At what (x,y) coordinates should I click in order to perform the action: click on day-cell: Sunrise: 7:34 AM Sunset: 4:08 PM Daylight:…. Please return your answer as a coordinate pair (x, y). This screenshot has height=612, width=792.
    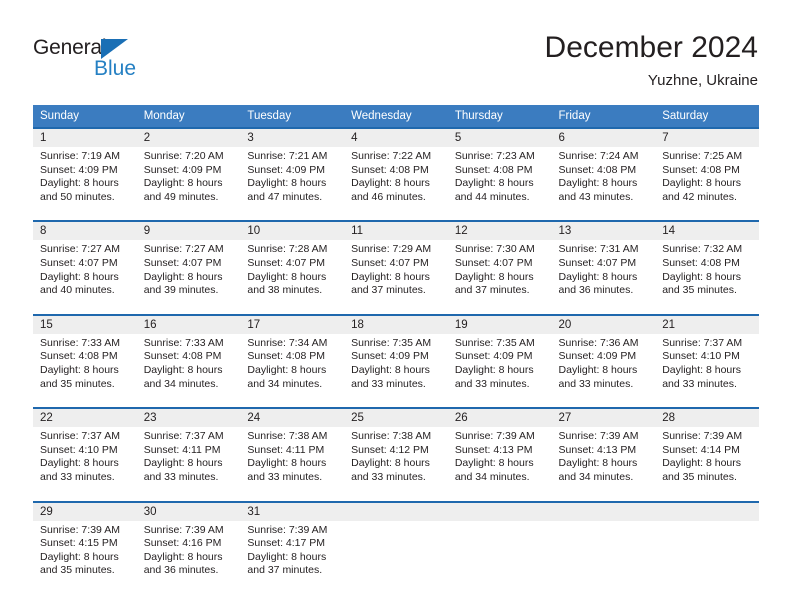
    Looking at the image, I should click on (292, 366).